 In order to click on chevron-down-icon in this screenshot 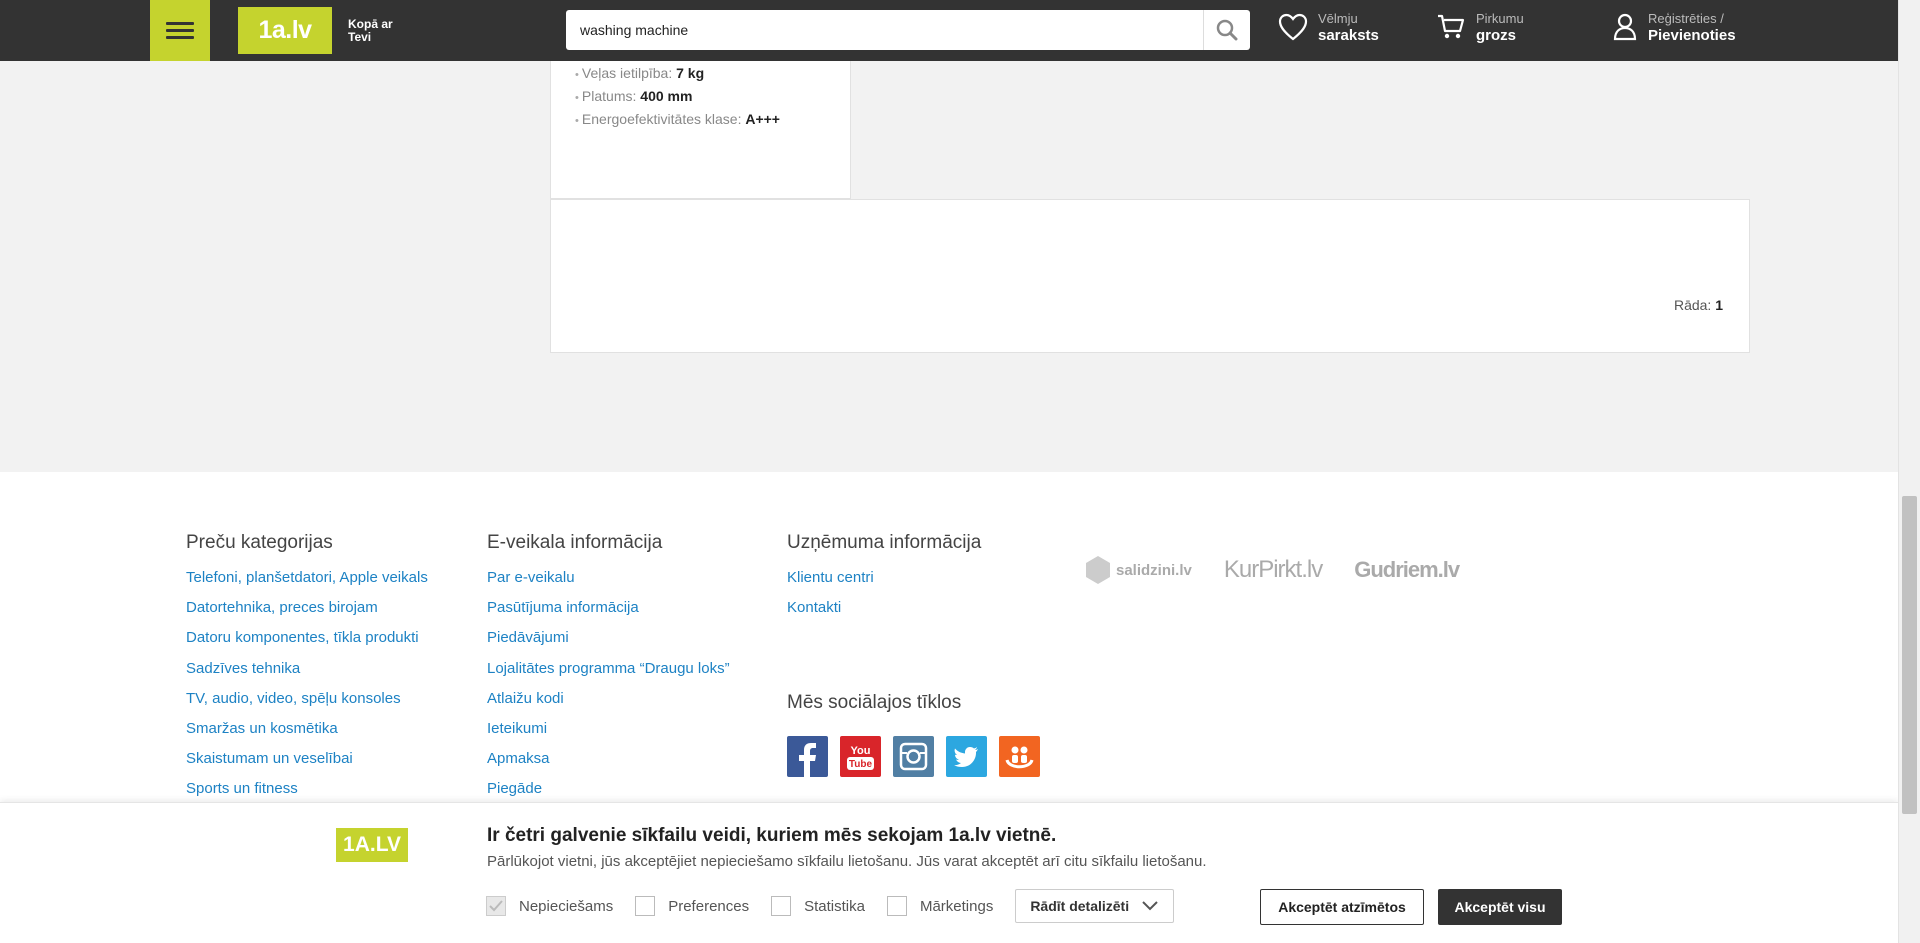, I will do `click(1150, 906)`.